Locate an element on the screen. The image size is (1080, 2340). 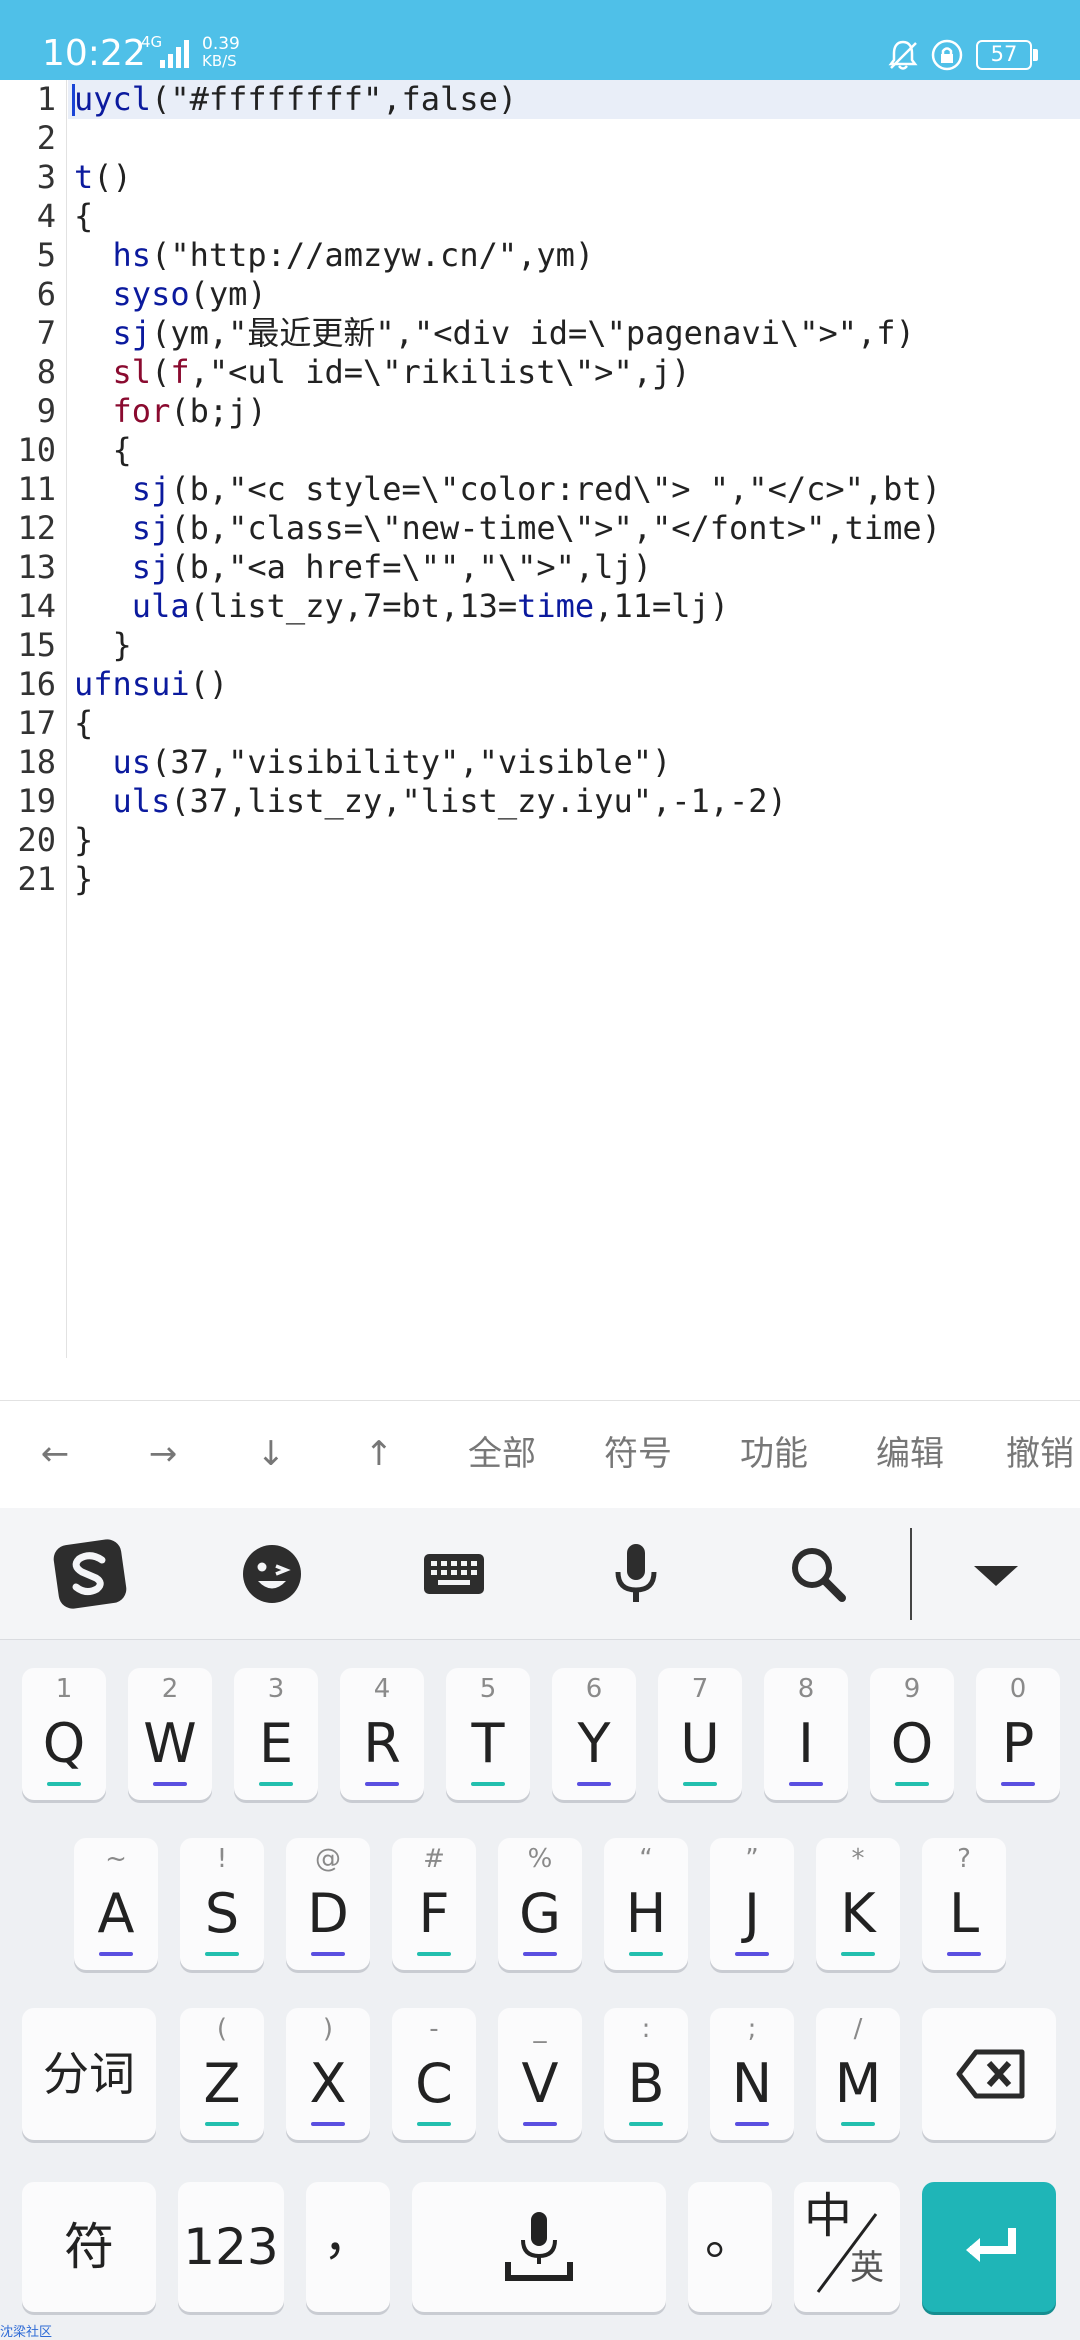
key-s: ! S is located at coordinates (222, 1904).